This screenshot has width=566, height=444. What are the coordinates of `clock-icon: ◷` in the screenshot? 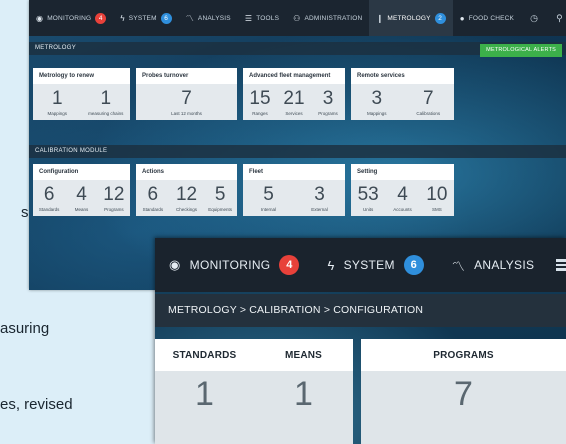 It's located at (534, 17).